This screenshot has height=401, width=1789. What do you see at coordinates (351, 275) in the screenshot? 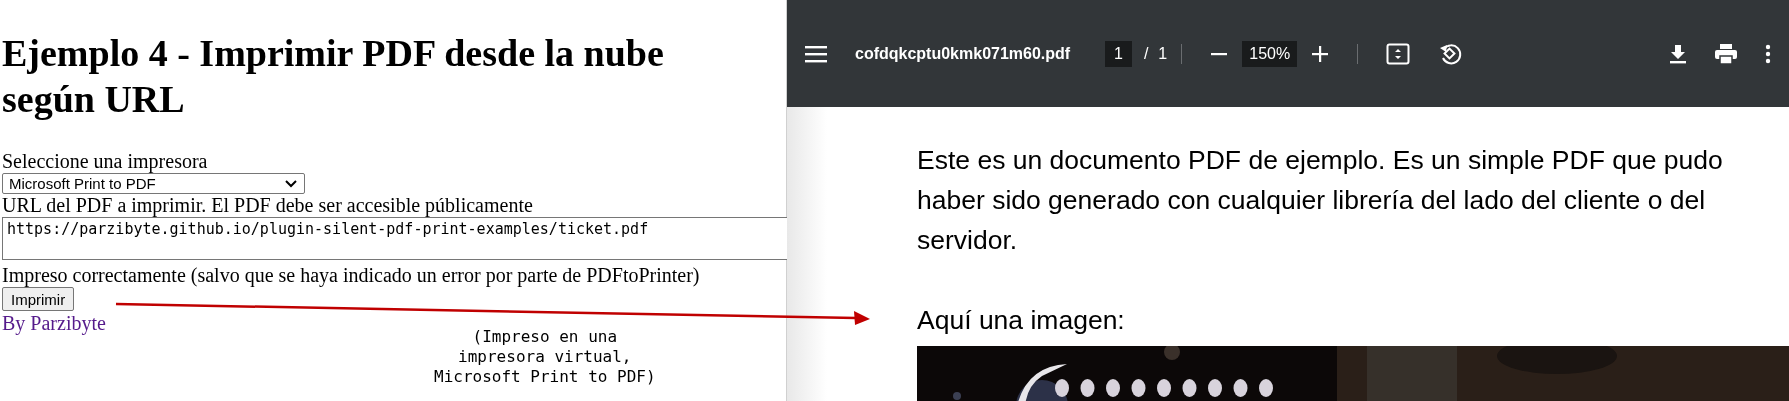
I see `status-text: Impreso correctamente (salvo que se haya indicado un error por parte de PDFtoPrinter)` at bounding box center [351, 275].